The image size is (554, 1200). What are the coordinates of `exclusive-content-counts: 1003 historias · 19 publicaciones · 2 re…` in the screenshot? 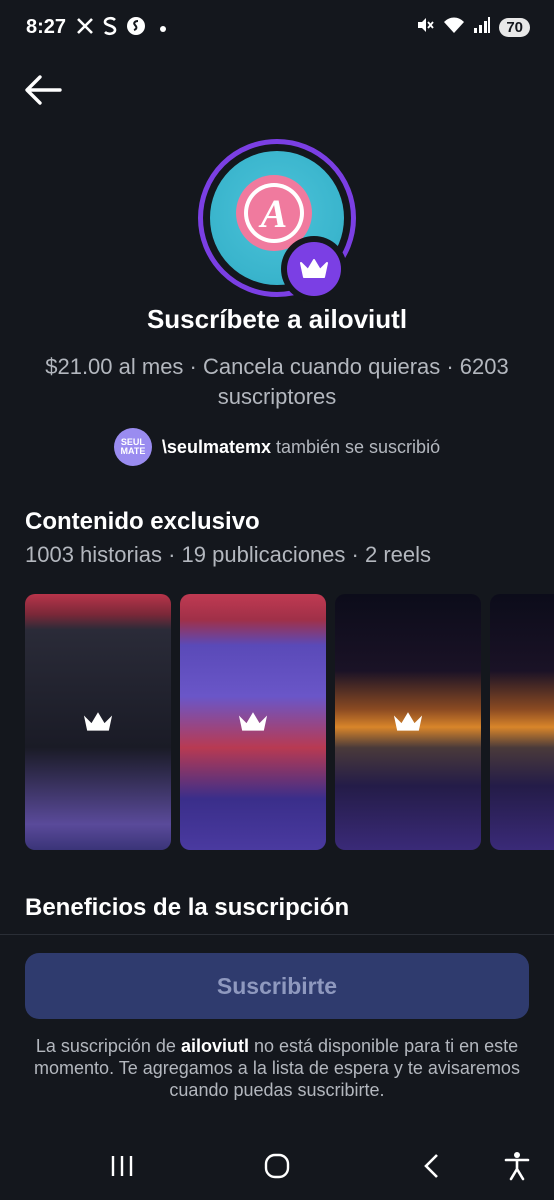 It's located at (228, 554).